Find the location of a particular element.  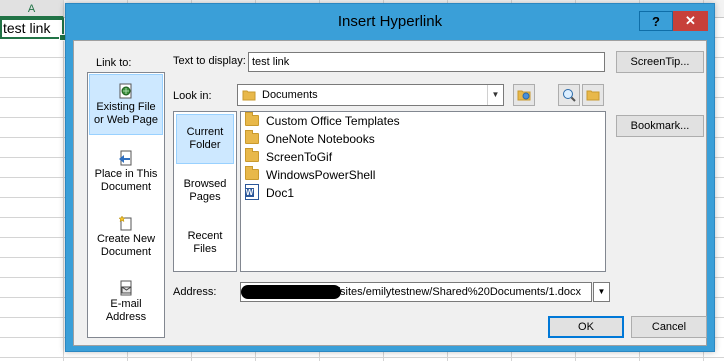

browse-web-search-button is located at coordinates (569, 95).